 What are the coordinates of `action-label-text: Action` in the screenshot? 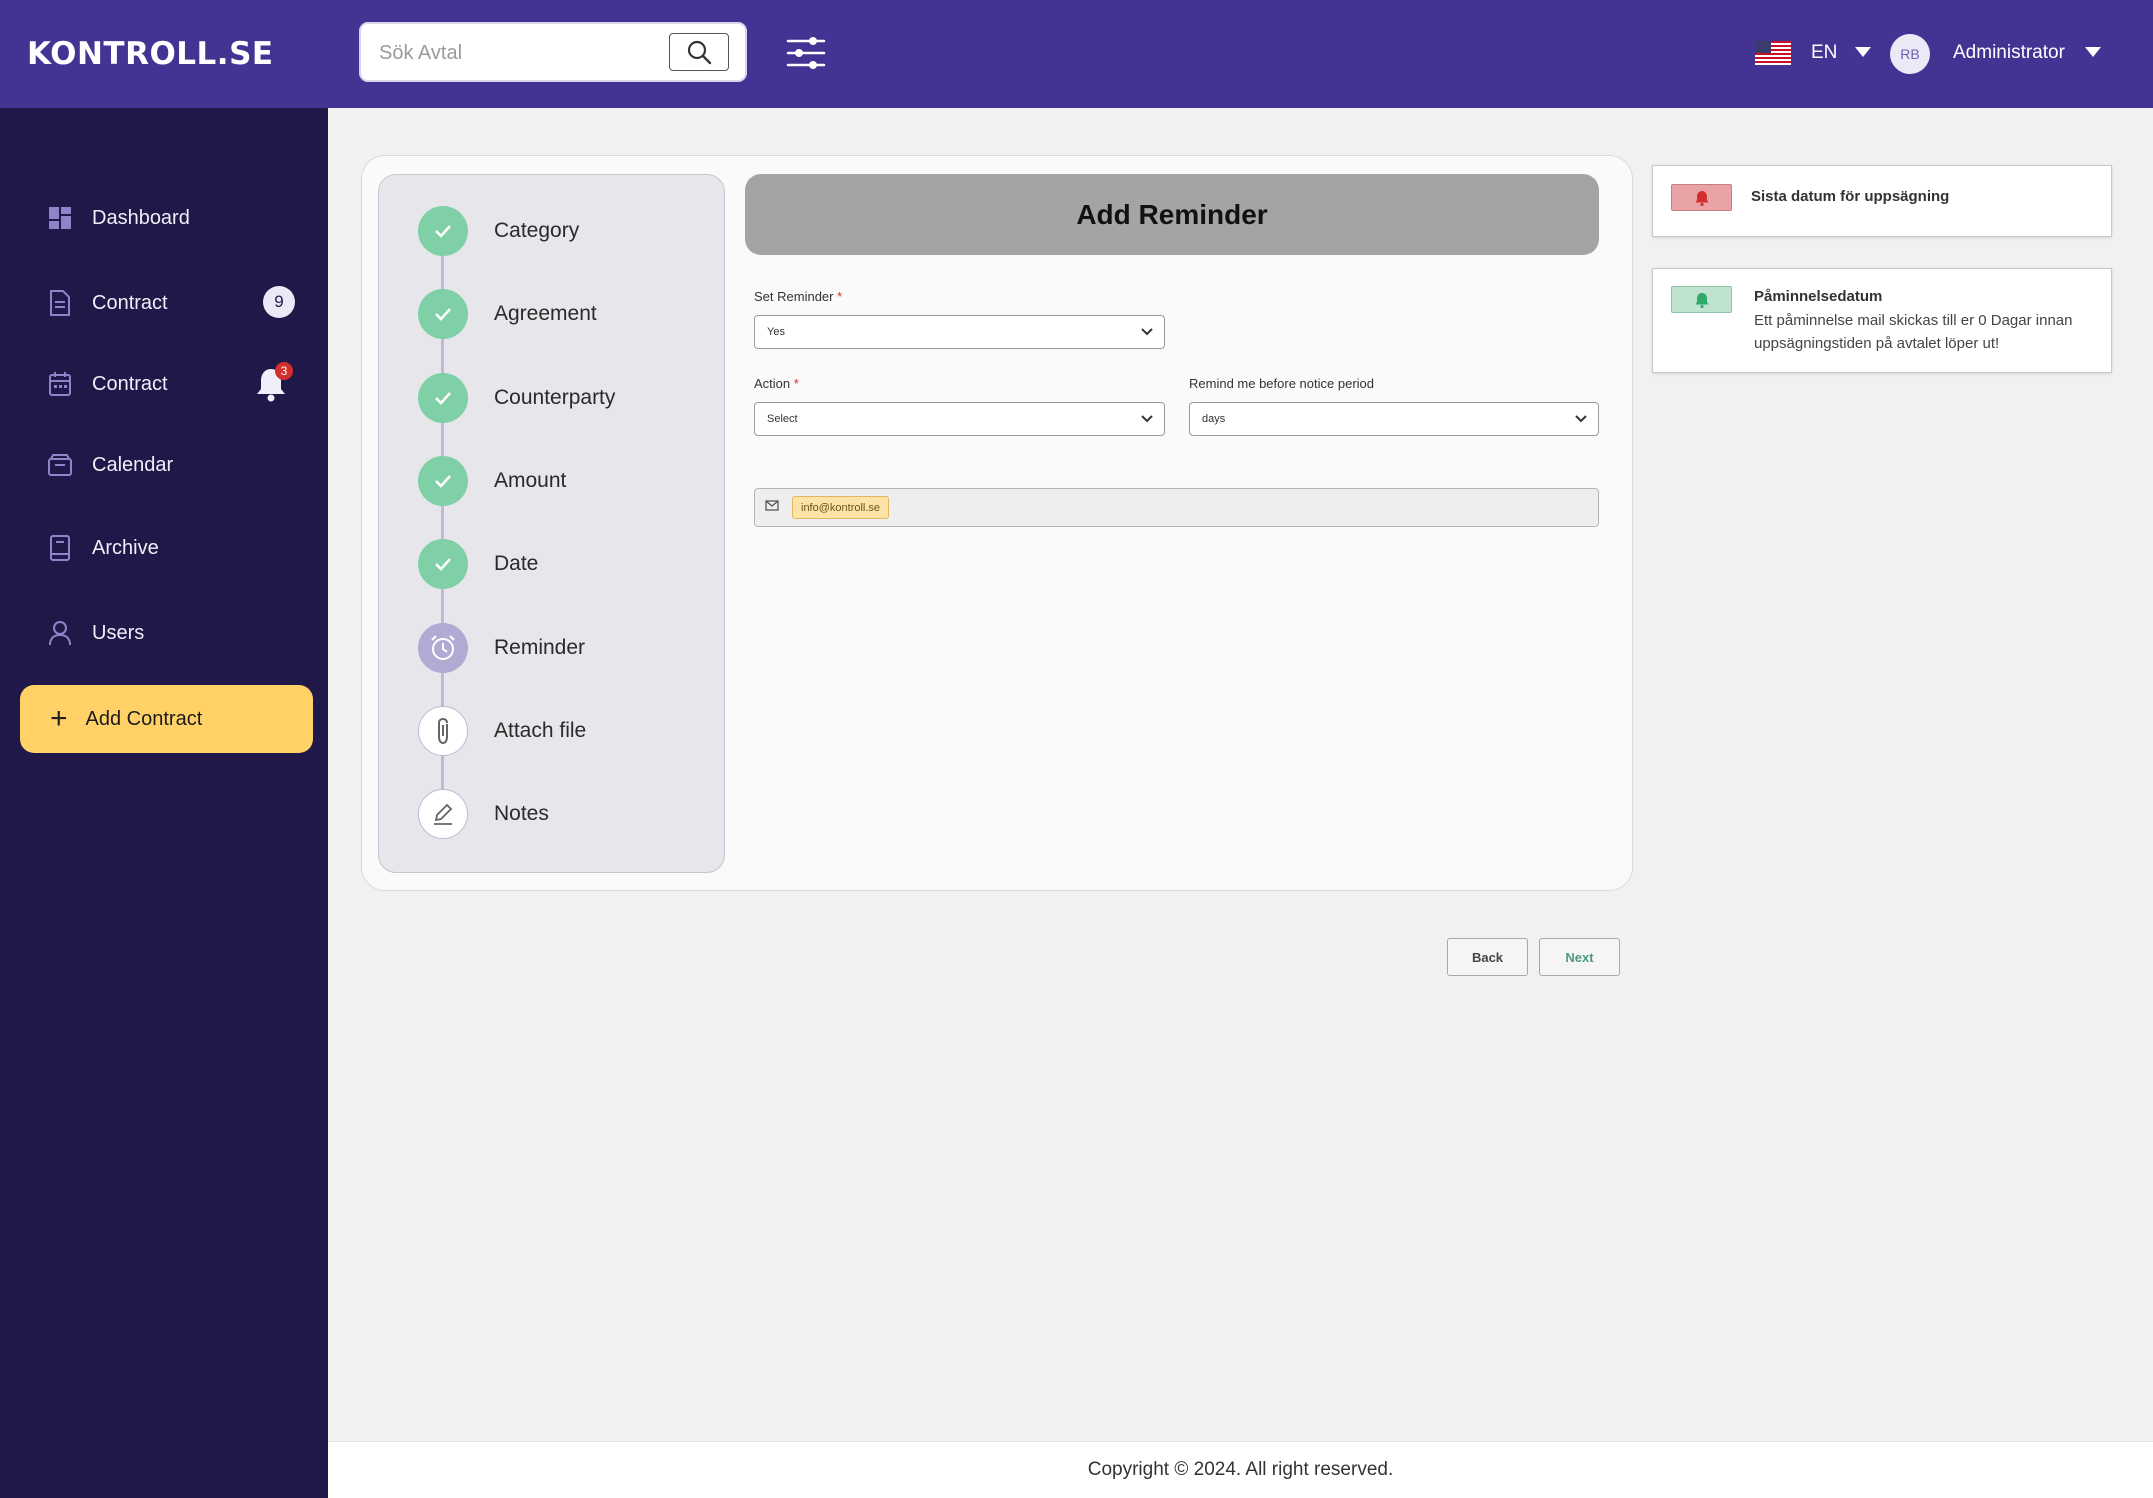 It's located at (772, 383).